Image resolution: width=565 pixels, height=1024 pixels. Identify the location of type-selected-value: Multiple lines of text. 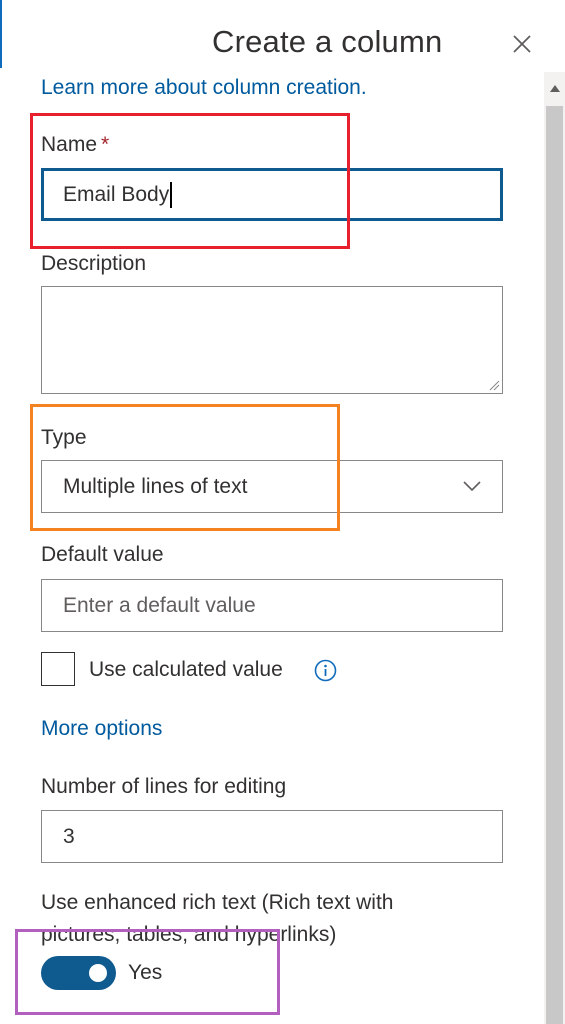
(155, 486).